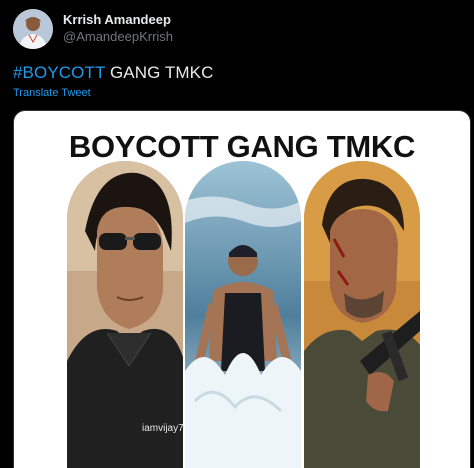 This screenshot has width=474, height=468. I want to click on avatar-photo-icon, so click(33, 29).